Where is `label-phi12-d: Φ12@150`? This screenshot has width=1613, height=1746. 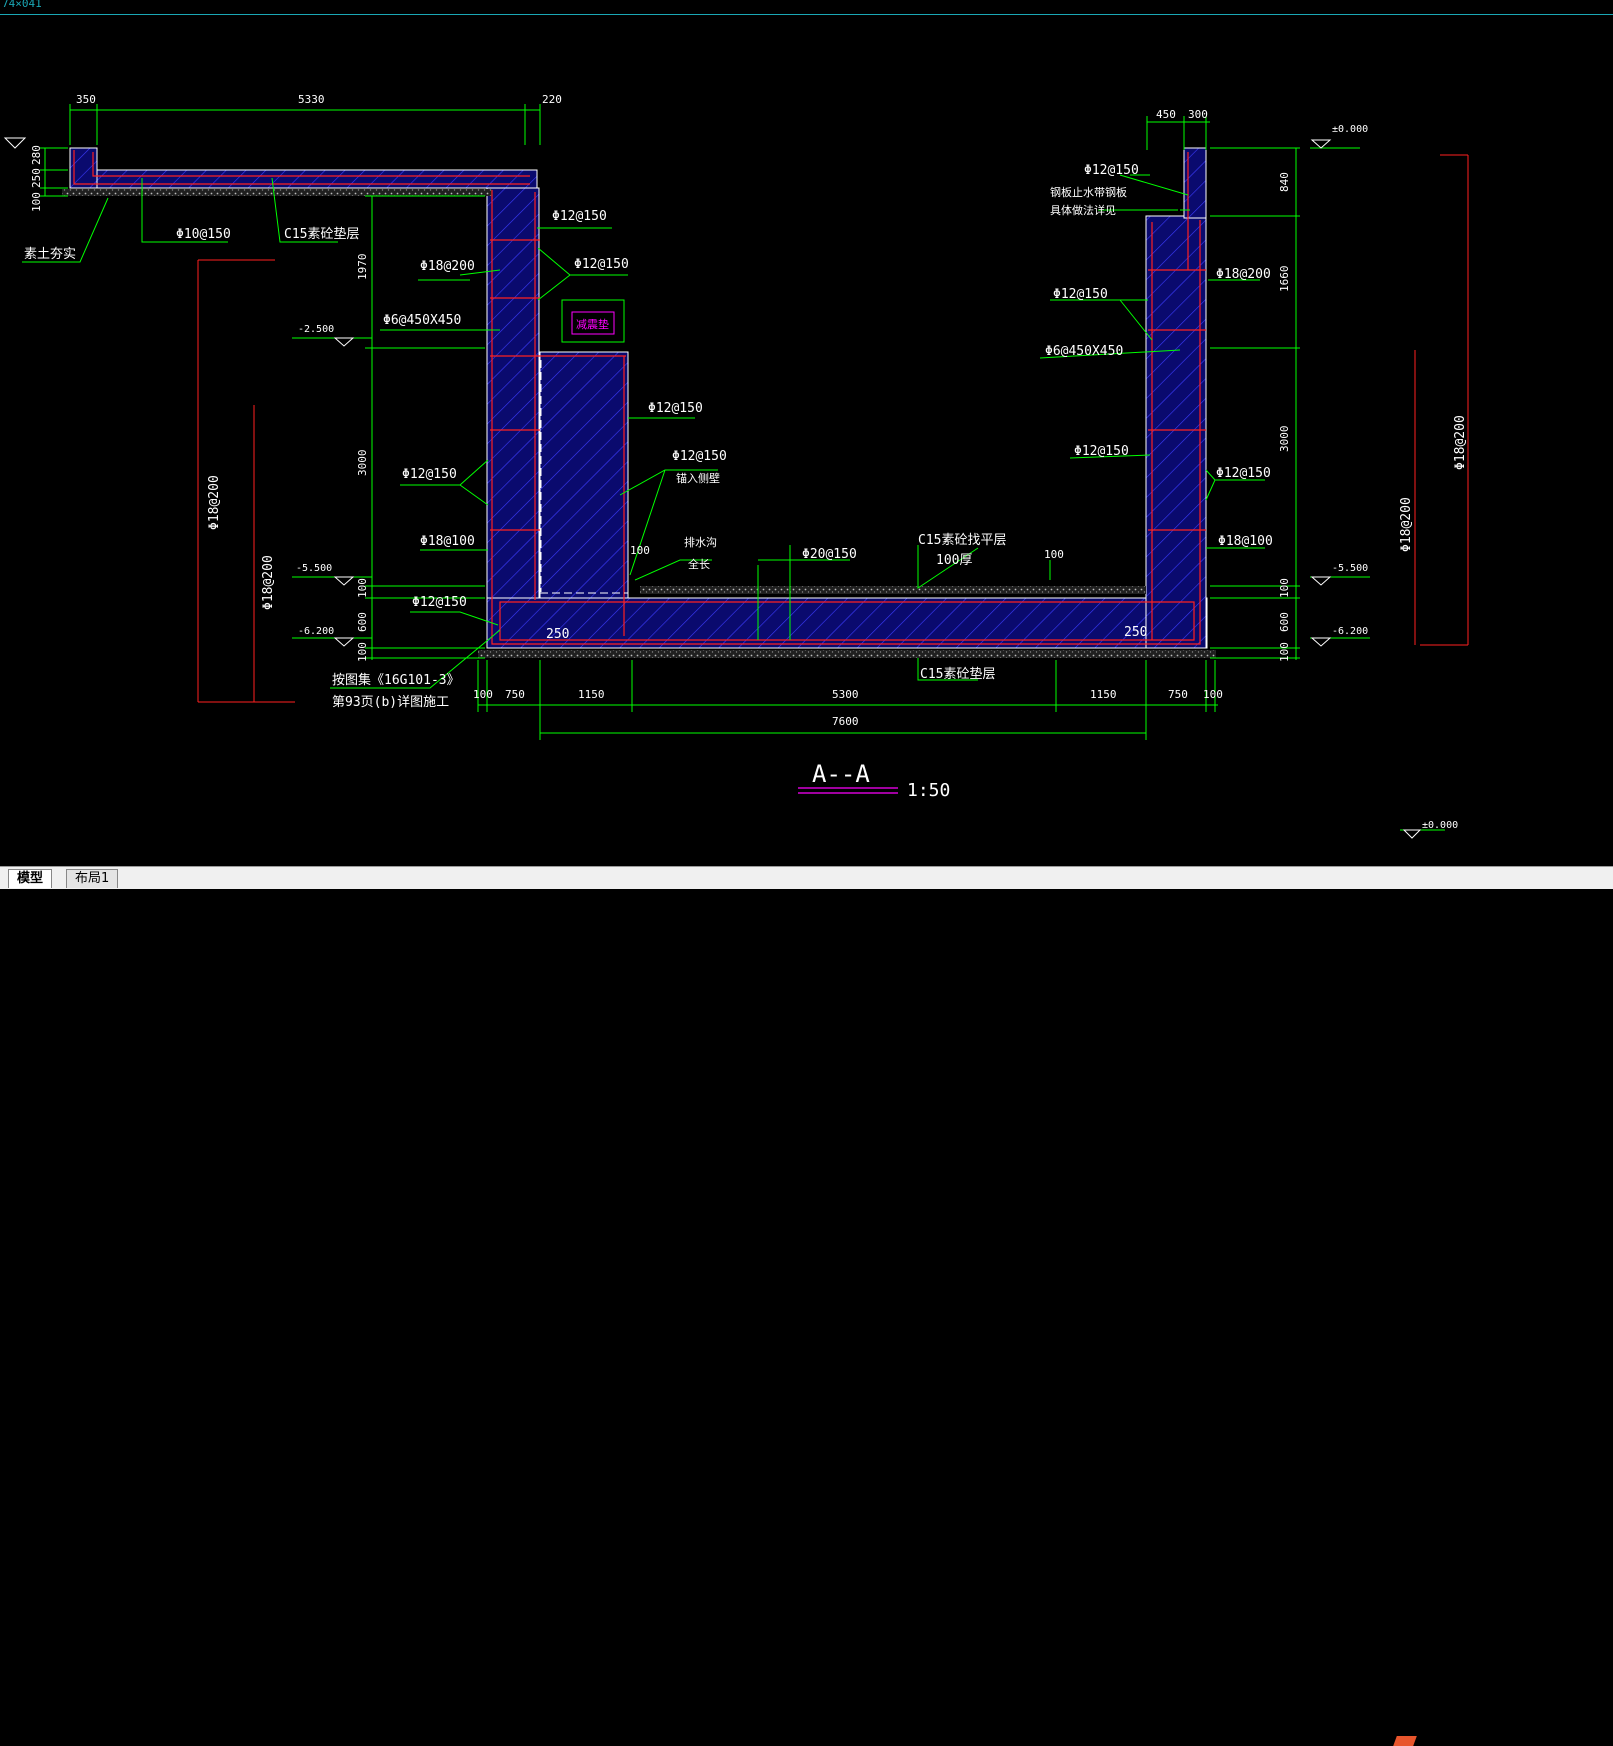
label-phi12-d: Φ12@150 is located at coordinates (699, 456).